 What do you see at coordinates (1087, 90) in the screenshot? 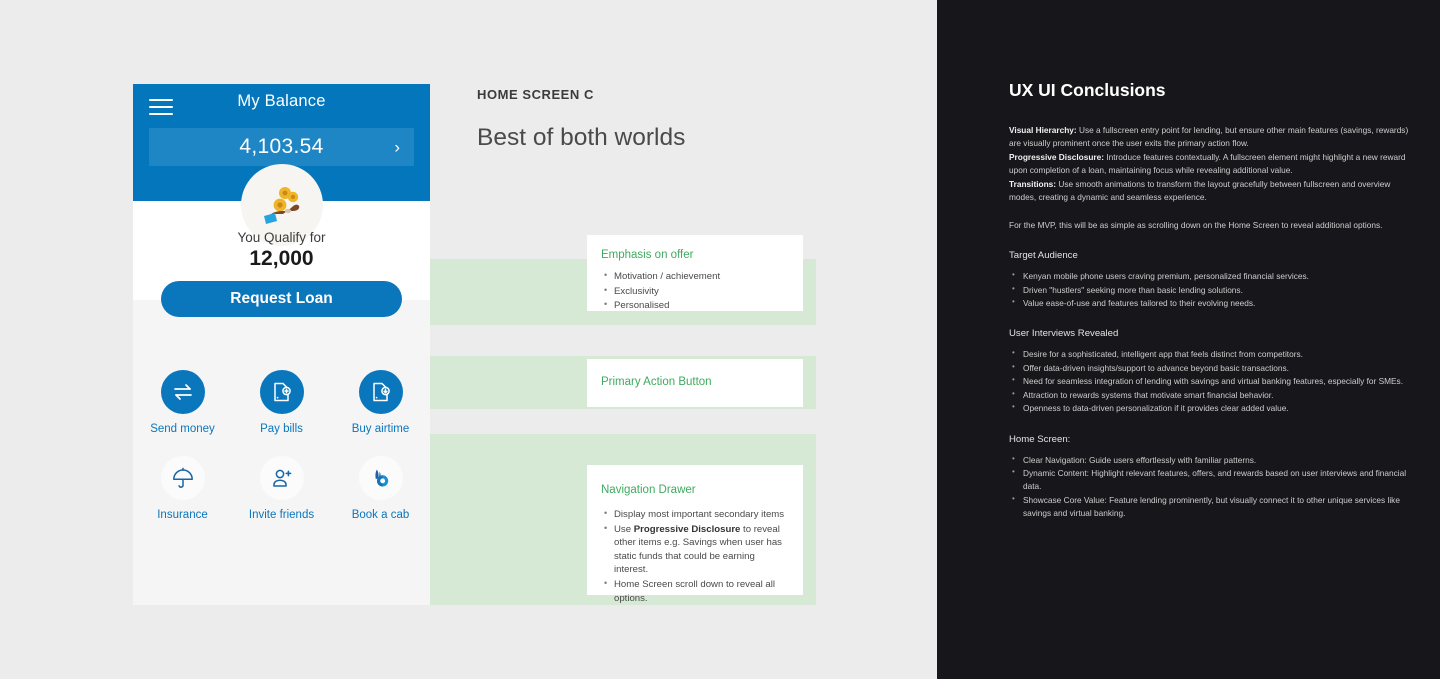
I see `conclusions-title: UX UI Conclusions` at bounding box center [1087, 90].